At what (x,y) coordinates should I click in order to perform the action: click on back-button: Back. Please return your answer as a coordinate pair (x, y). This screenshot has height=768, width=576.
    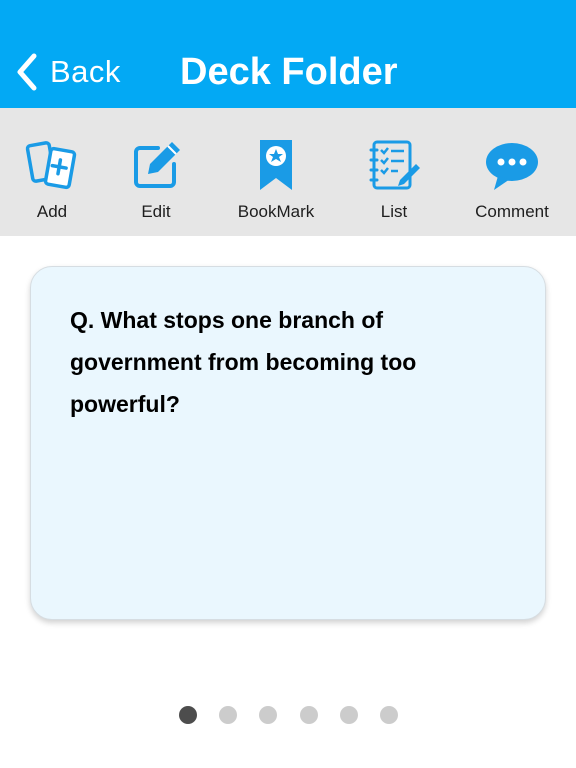
    Looking at the image, I should click on (67, 72).